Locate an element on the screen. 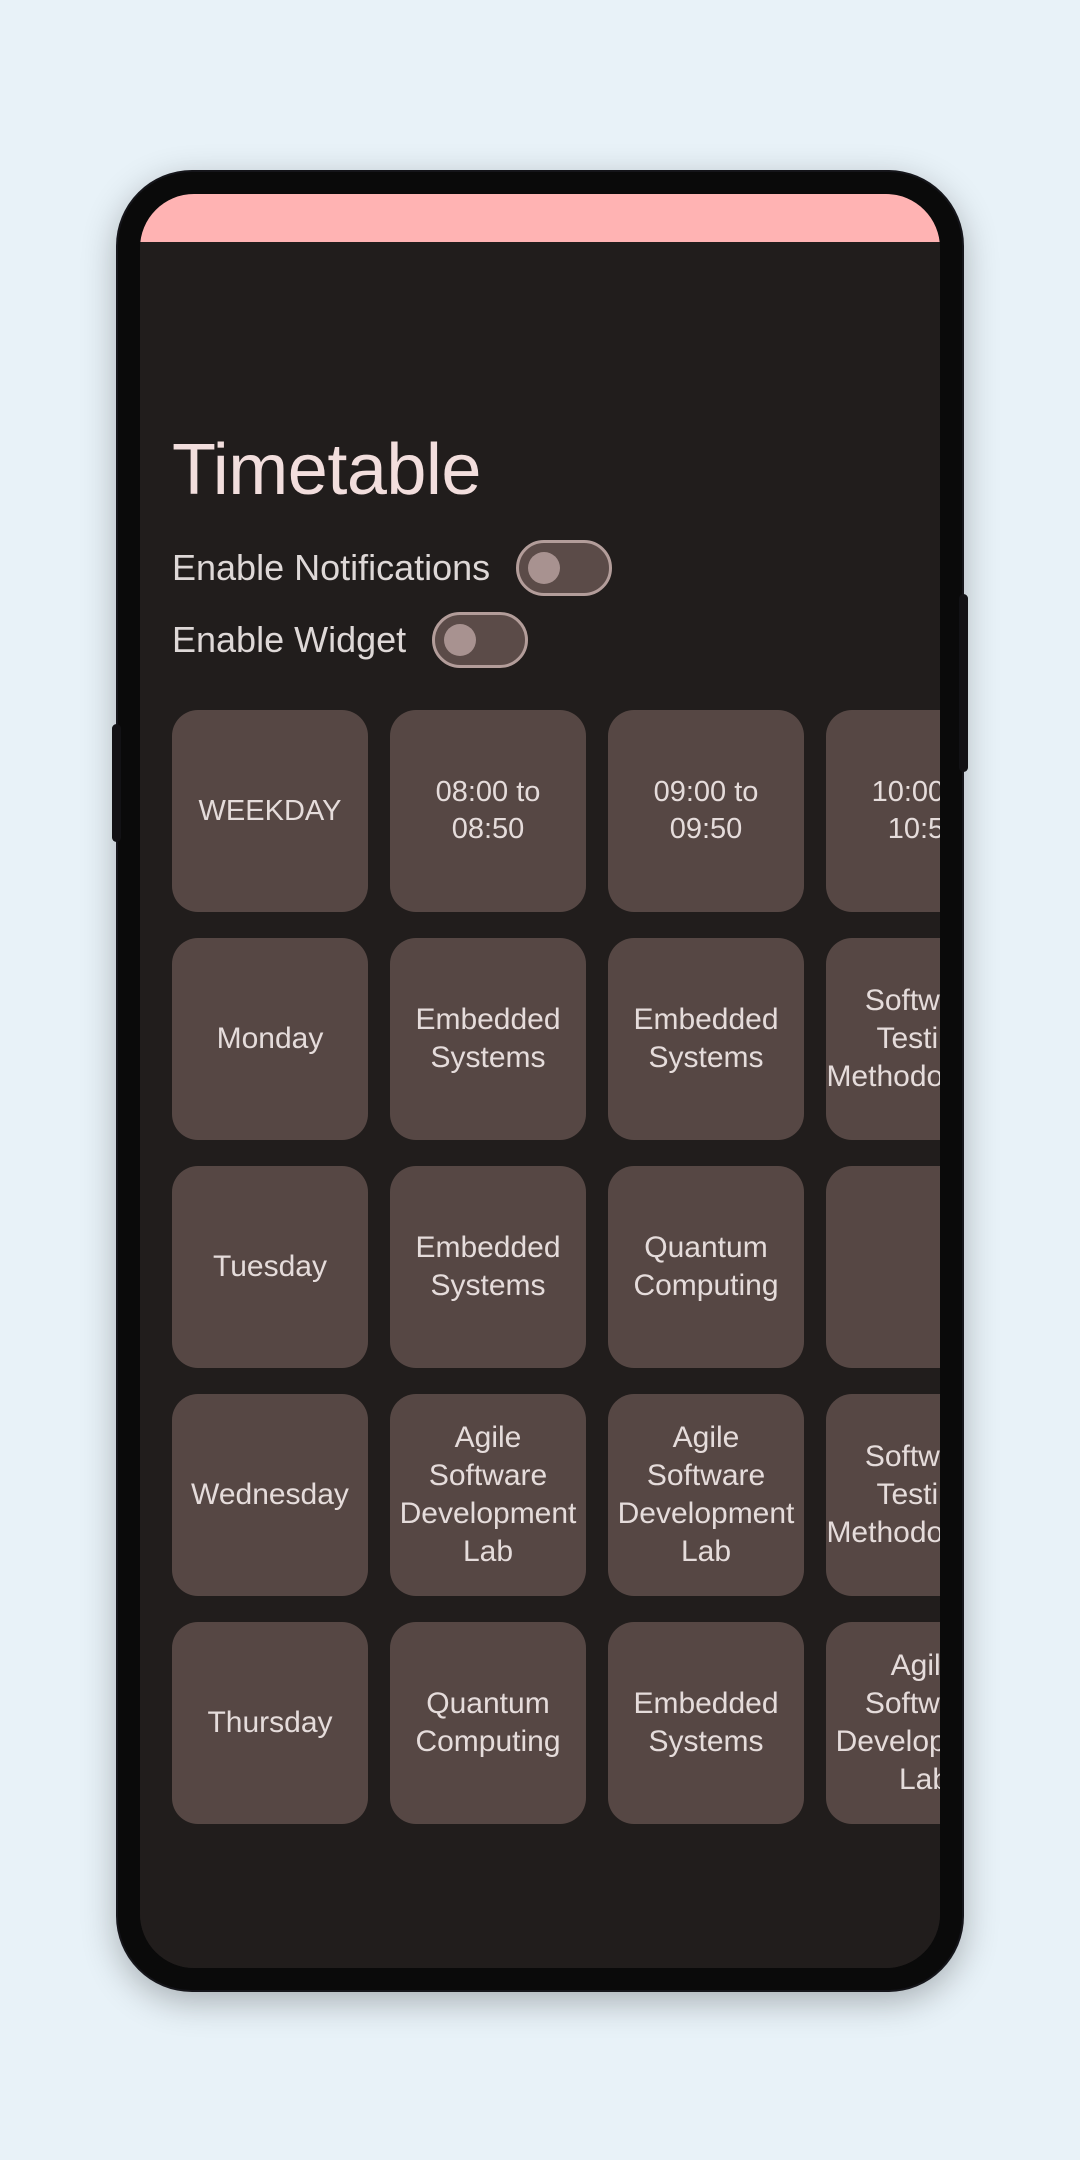 The image size is (1080, 2160). day-cell-monday: Monday is located at coordinates (270, 1039).